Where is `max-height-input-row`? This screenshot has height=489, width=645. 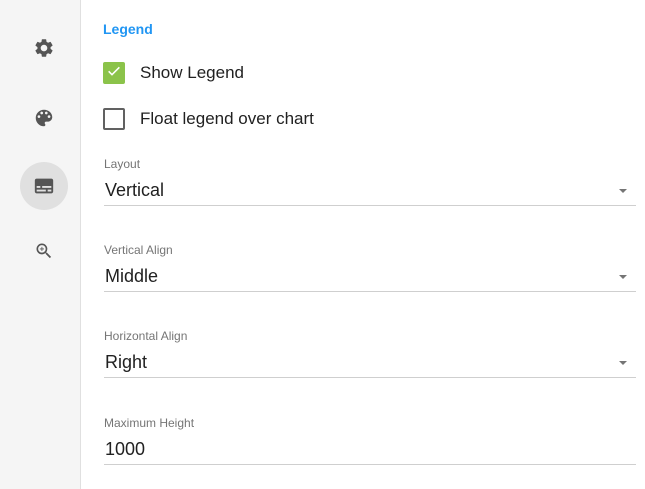 max-height-input-row is located at coordinates (370, 450).